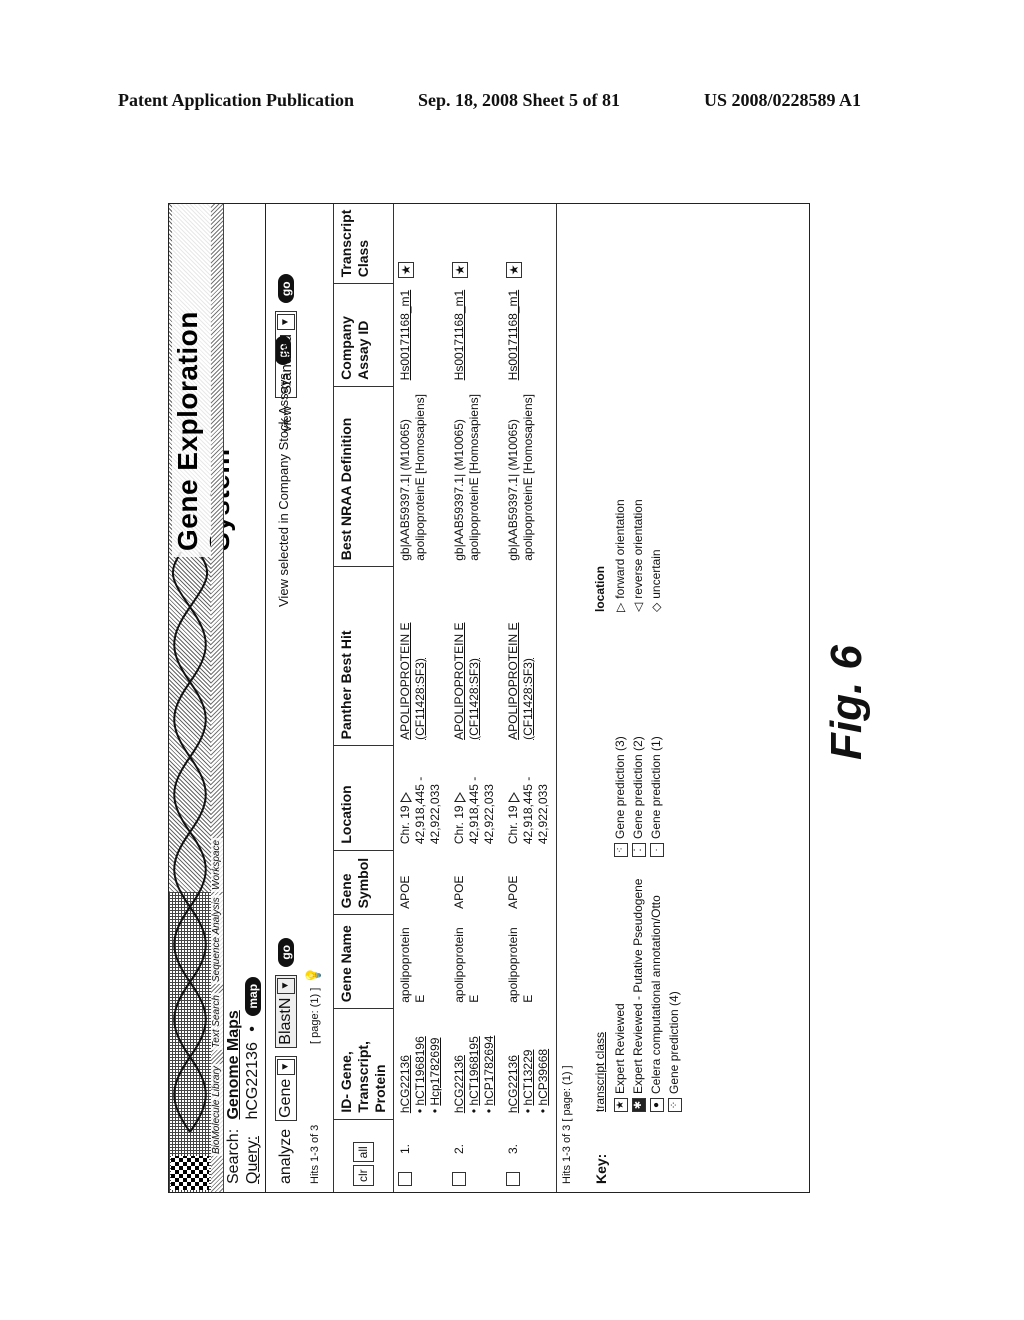 This screenshot has height=1320, width=1024. What do you see at coordinates (217, 1110) in the screenshot?
I see `nav-biomolecule-library: BioMolecule Library` at bounding box center [217, 1110].